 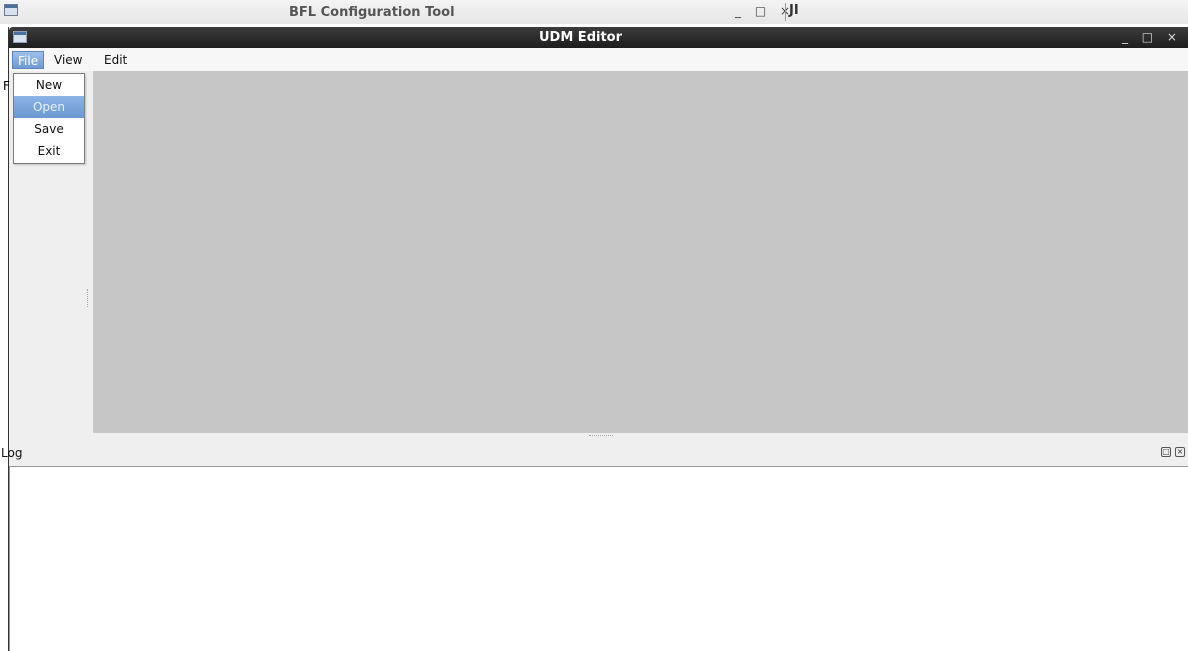 I want to click on file-menu-save: Save, so click(x=49, y=129).